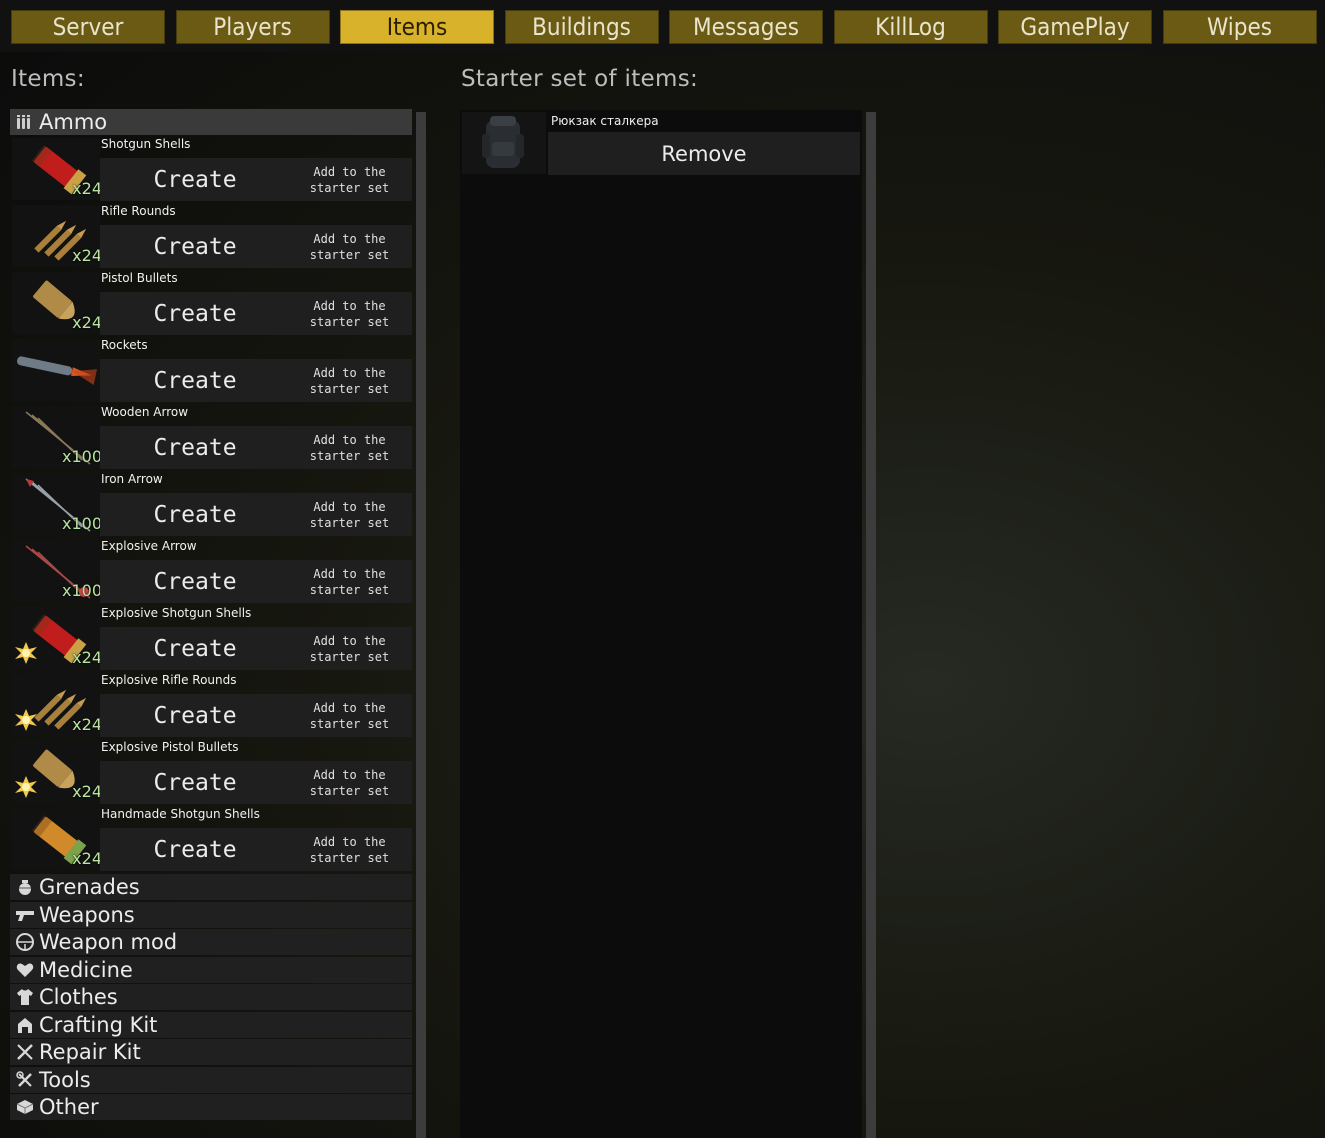 This screenshot has width=1325, height=1138. Describe the element at coordinates (211, 887) in the screenshot. I see `category-grenades: Grenades` at that location.